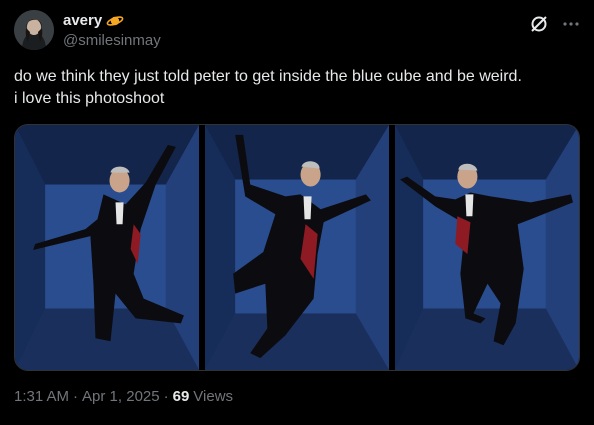 The width and height of the screenshot is (594, 425). I want to click on views-label: Views, so click(213, 396).